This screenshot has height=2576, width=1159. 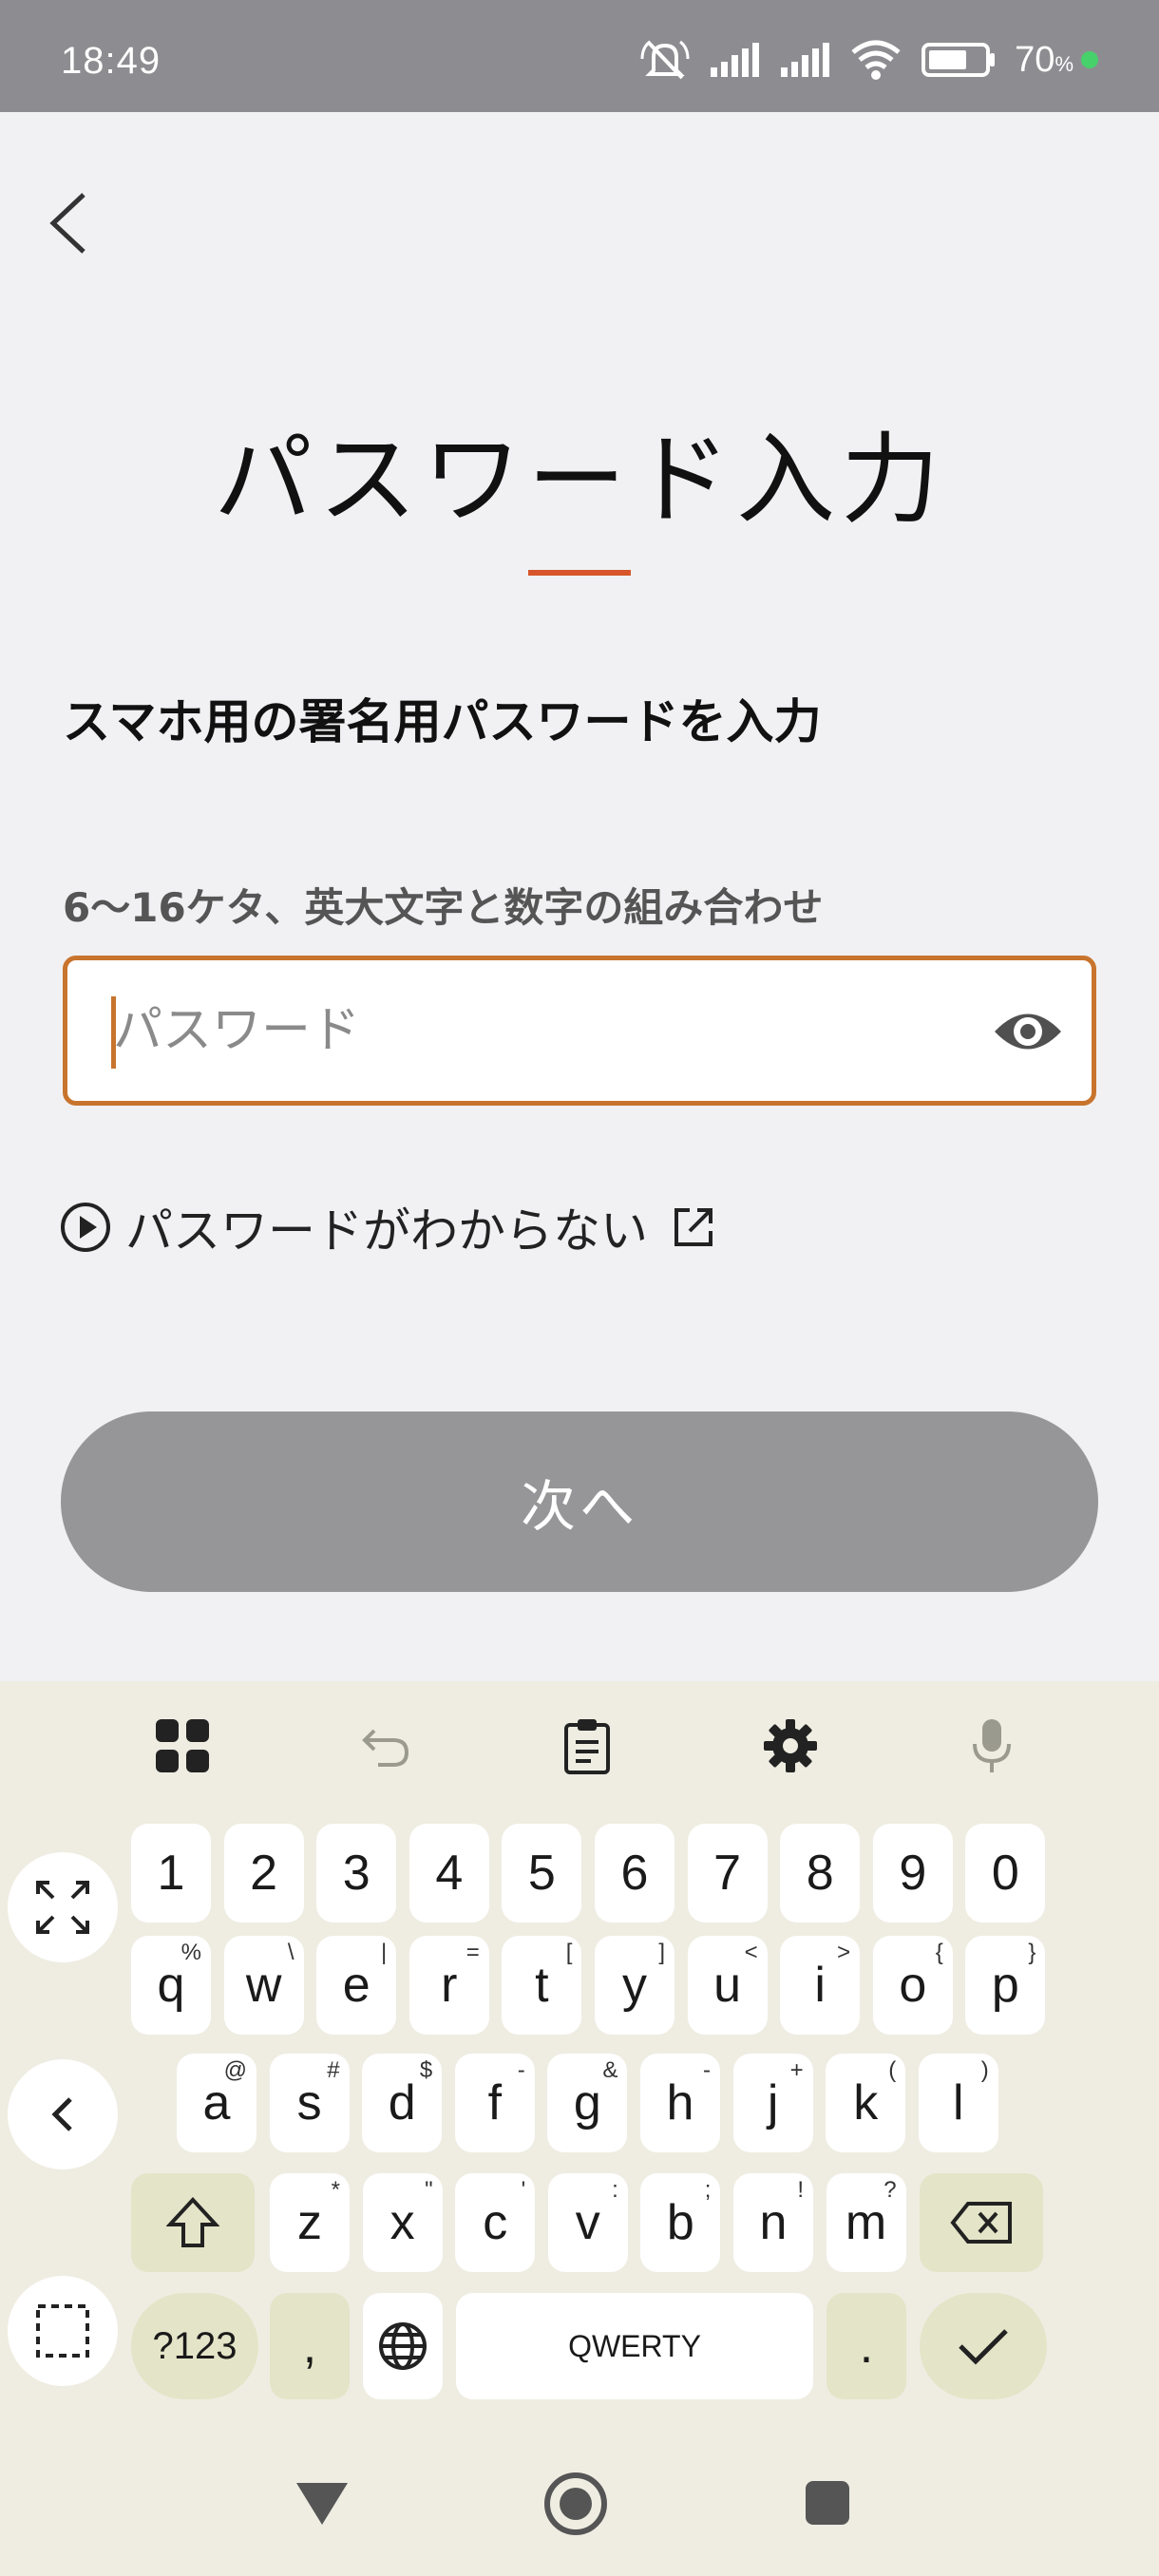 I want to click on key-q: q%, so click(x=171, y=1985).